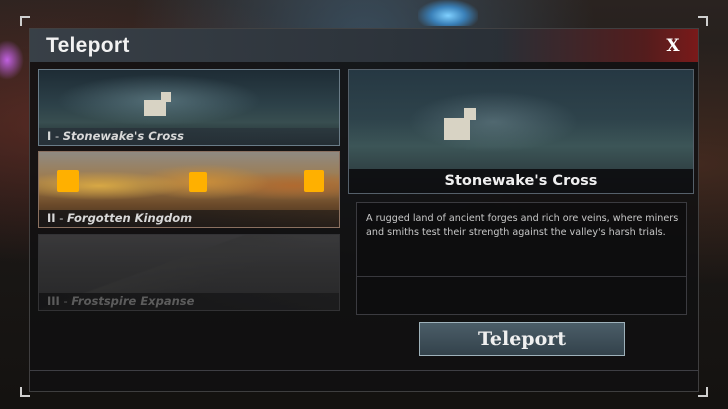  I want to click on footer-divider, so click(364, 370).